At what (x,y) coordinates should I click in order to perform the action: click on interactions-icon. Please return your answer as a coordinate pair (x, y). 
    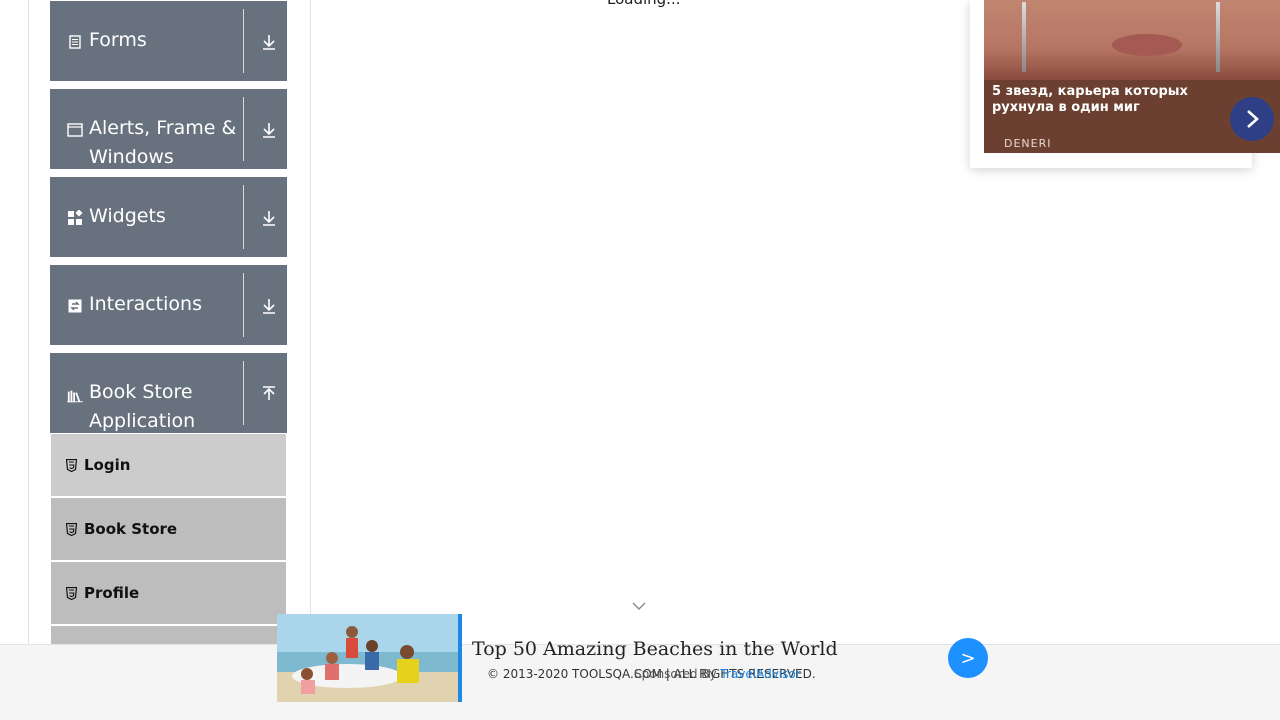
    Looking at the image, I should click on (75, 306).